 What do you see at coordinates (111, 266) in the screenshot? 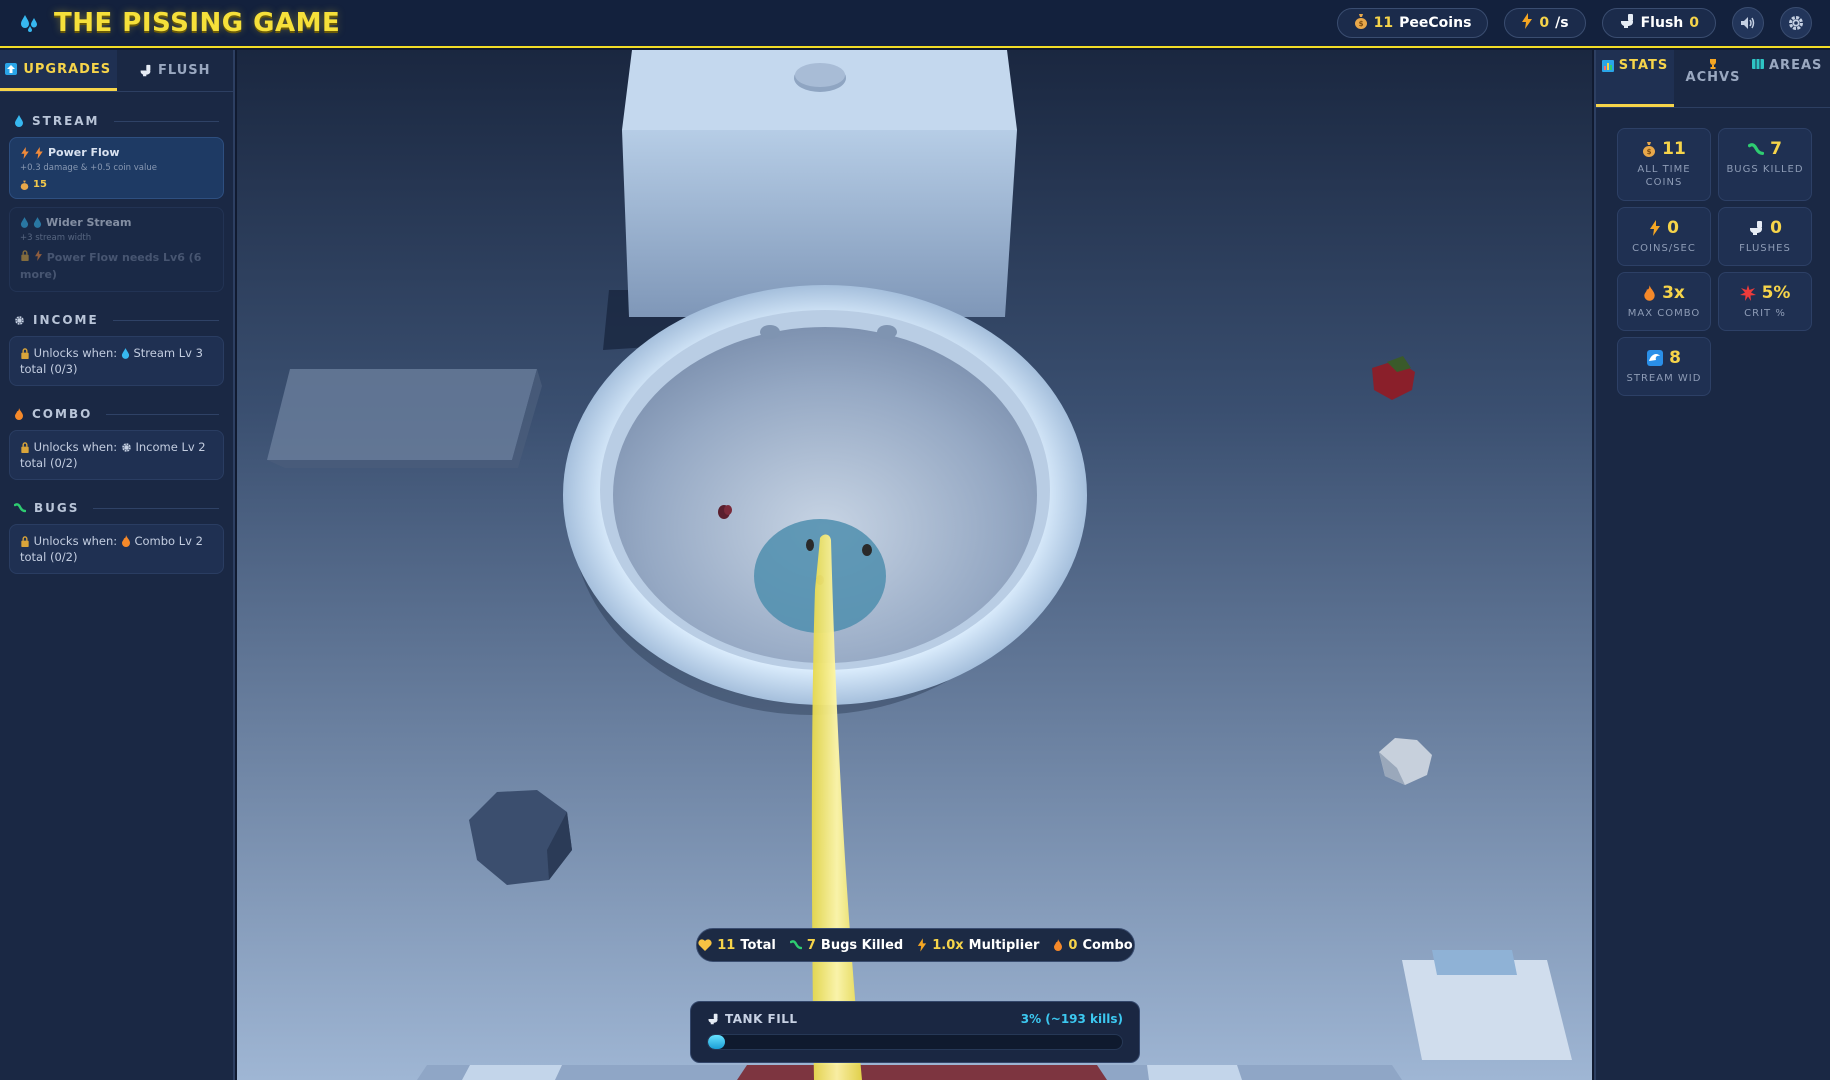
I see `upgrade-lock-text: Power Flow needs Lv6 (6 more)` at bounding box center [111, 266].